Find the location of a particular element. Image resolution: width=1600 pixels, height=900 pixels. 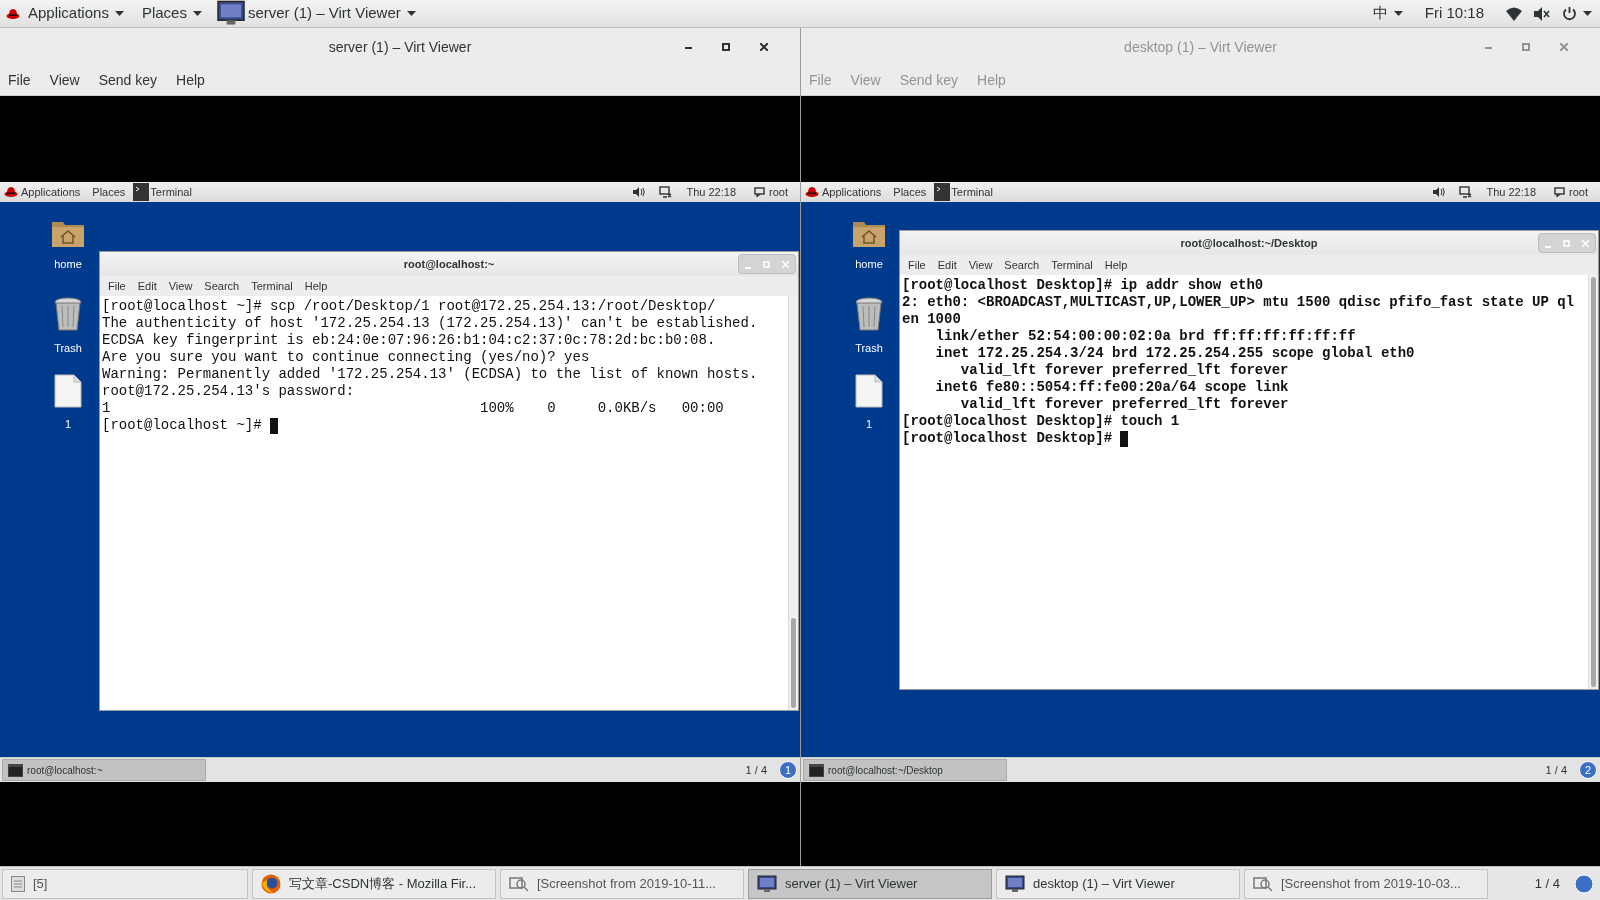

message-badge: 2 is located at coordinates (1588, 770).